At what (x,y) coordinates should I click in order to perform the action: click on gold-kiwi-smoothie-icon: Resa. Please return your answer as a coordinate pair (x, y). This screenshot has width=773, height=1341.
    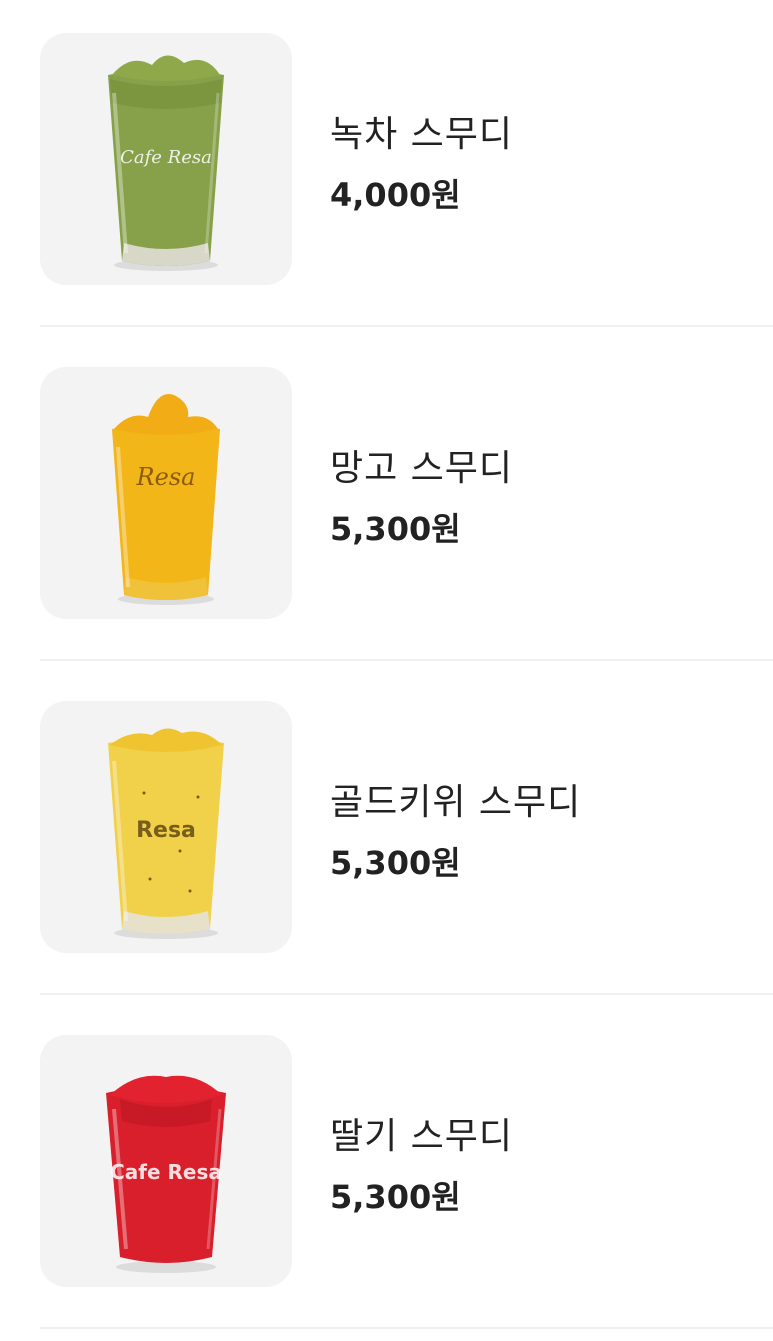
    Looking at the image, I should click on (166, 827).